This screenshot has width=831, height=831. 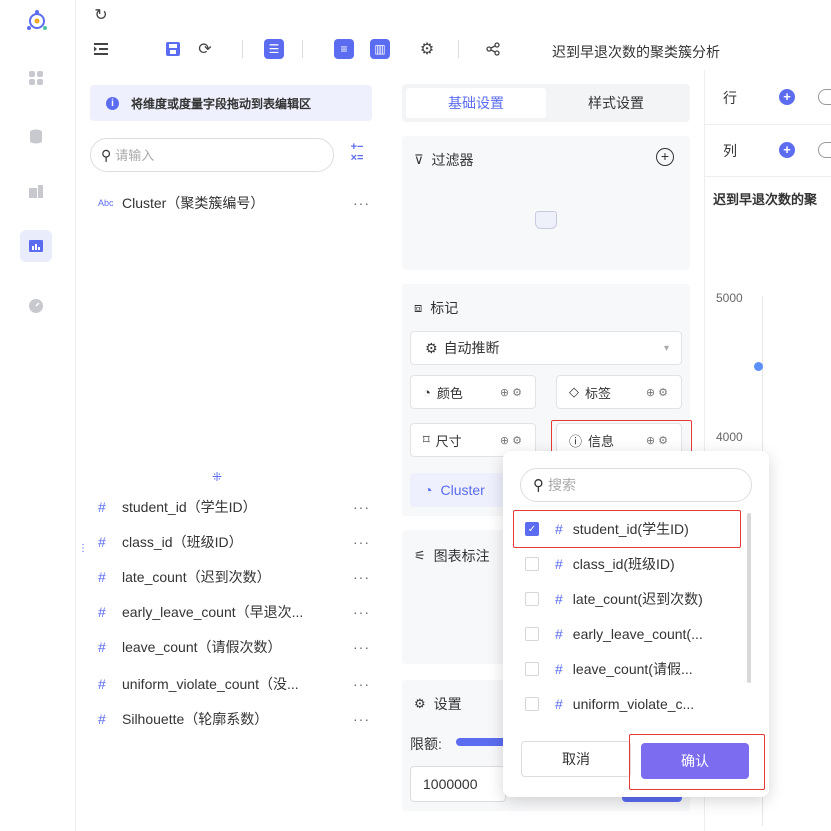 What do you see at coordinates (238, 719) in the screenshot?
I see `measure-field-silhouette: # Silhouette（轮廓系数） ···` at bounding box center [238, 719].